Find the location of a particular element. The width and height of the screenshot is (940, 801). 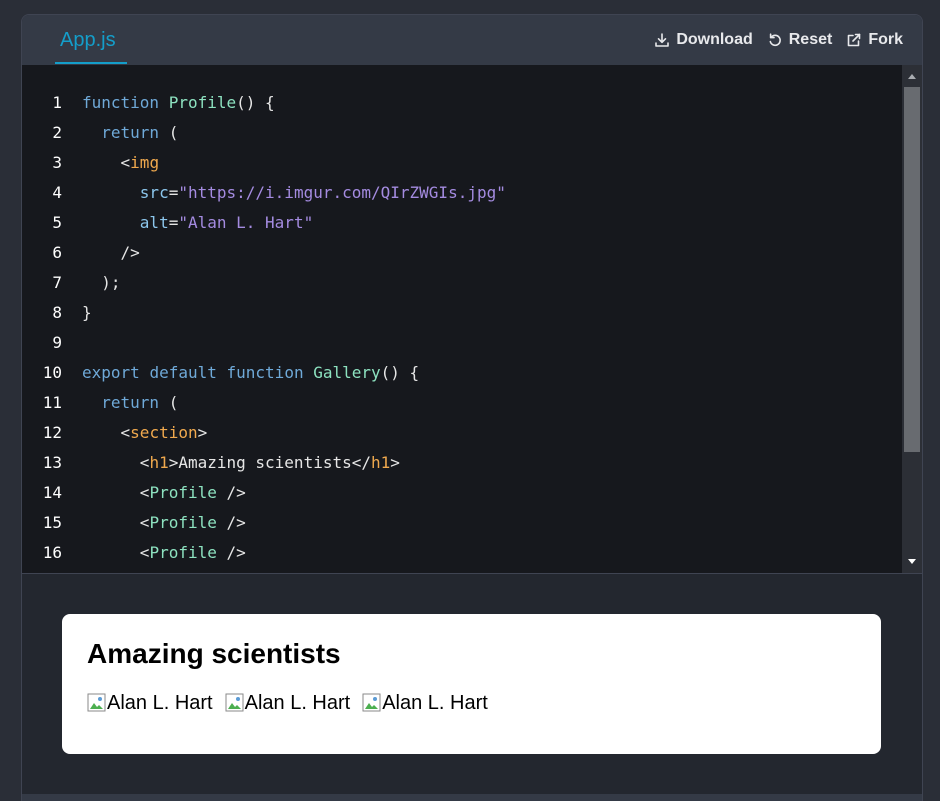

caret-down-icon is located at coordinates (912, 561).